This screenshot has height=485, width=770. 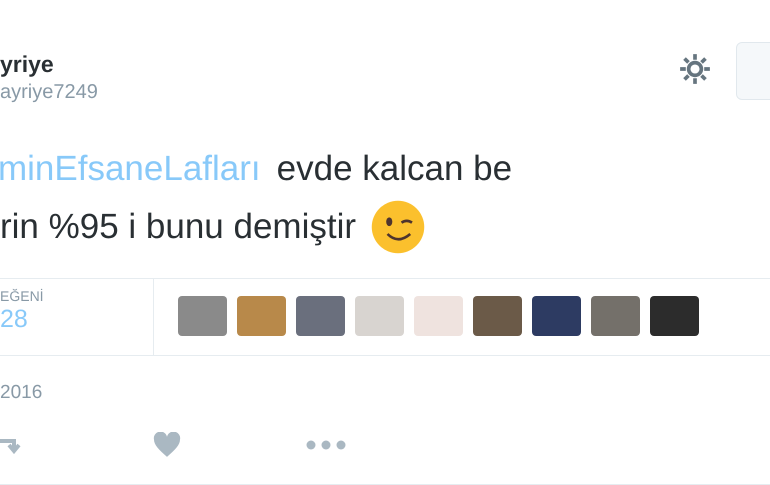 What do you see at coordinates (178, 227) in the screenshot?
I see `tweet-text: rin %95 i bunu demiştir` at bounding box center [178, 227].